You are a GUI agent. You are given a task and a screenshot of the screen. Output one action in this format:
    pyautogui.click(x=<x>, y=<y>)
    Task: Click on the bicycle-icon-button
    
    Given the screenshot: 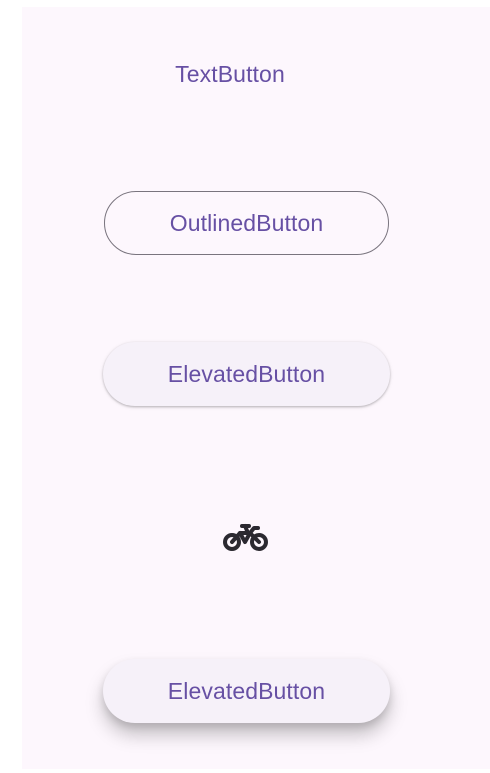 What is the action you would take?
    pyautogui.click(x=246, y=537)
    